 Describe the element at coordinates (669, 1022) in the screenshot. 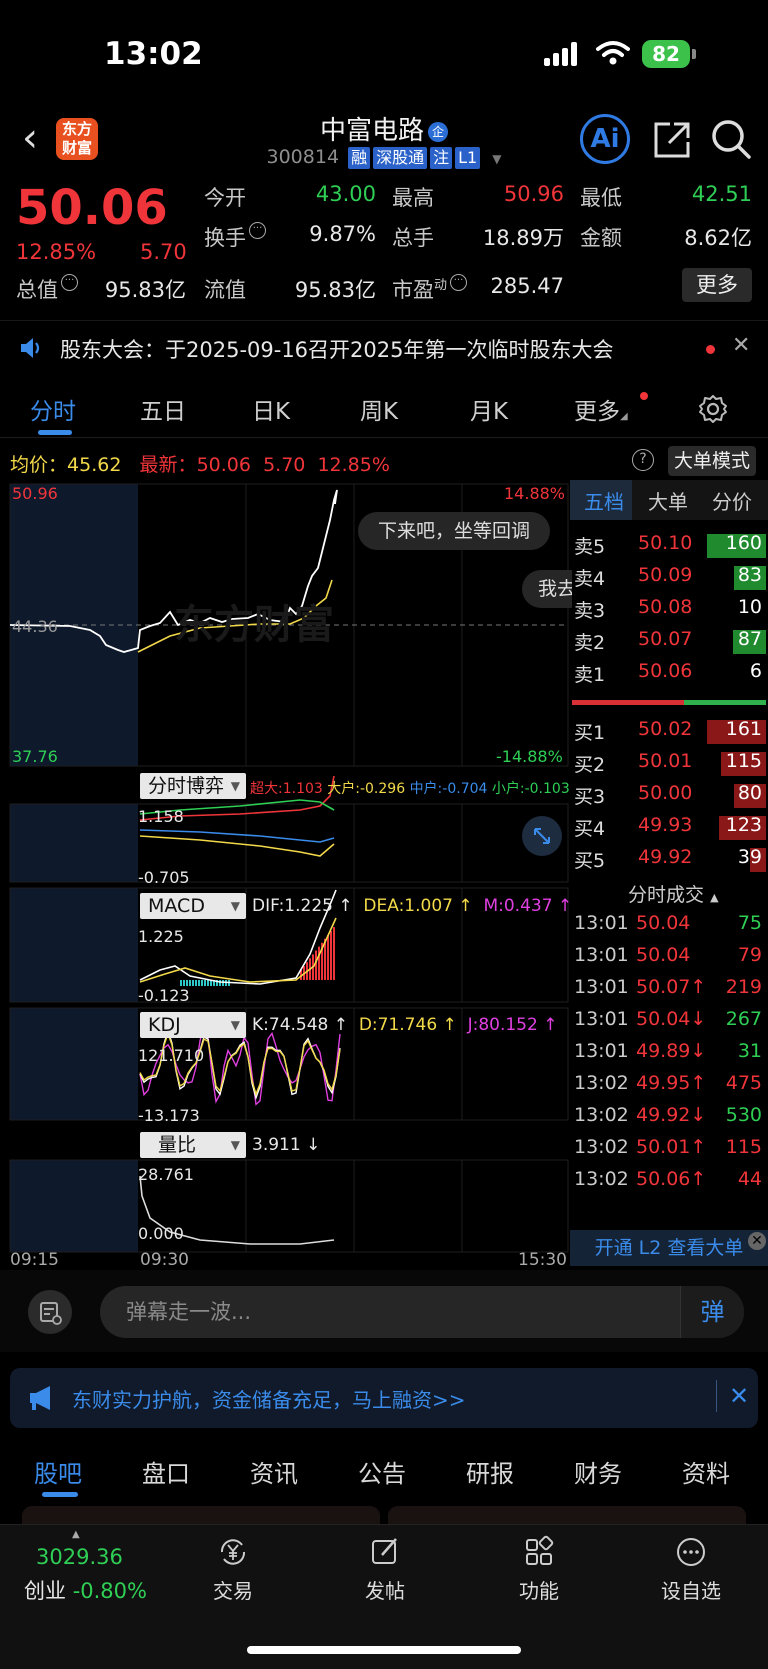

I see `trade-row: 13:01 50.04↓ 267` at that location.